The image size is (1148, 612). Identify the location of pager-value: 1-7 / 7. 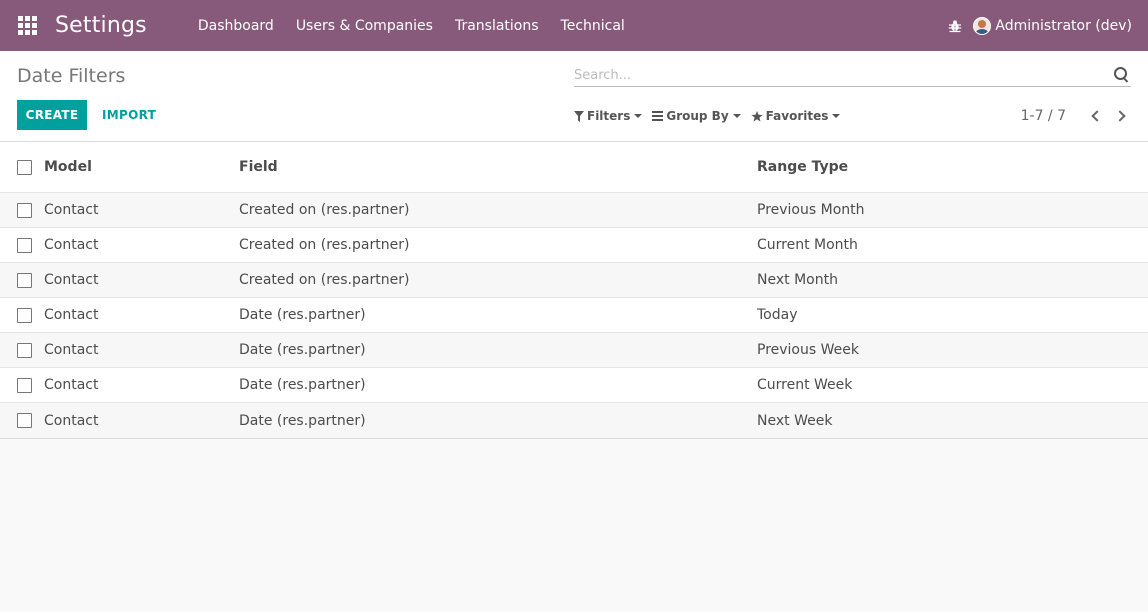
(1043, 116).